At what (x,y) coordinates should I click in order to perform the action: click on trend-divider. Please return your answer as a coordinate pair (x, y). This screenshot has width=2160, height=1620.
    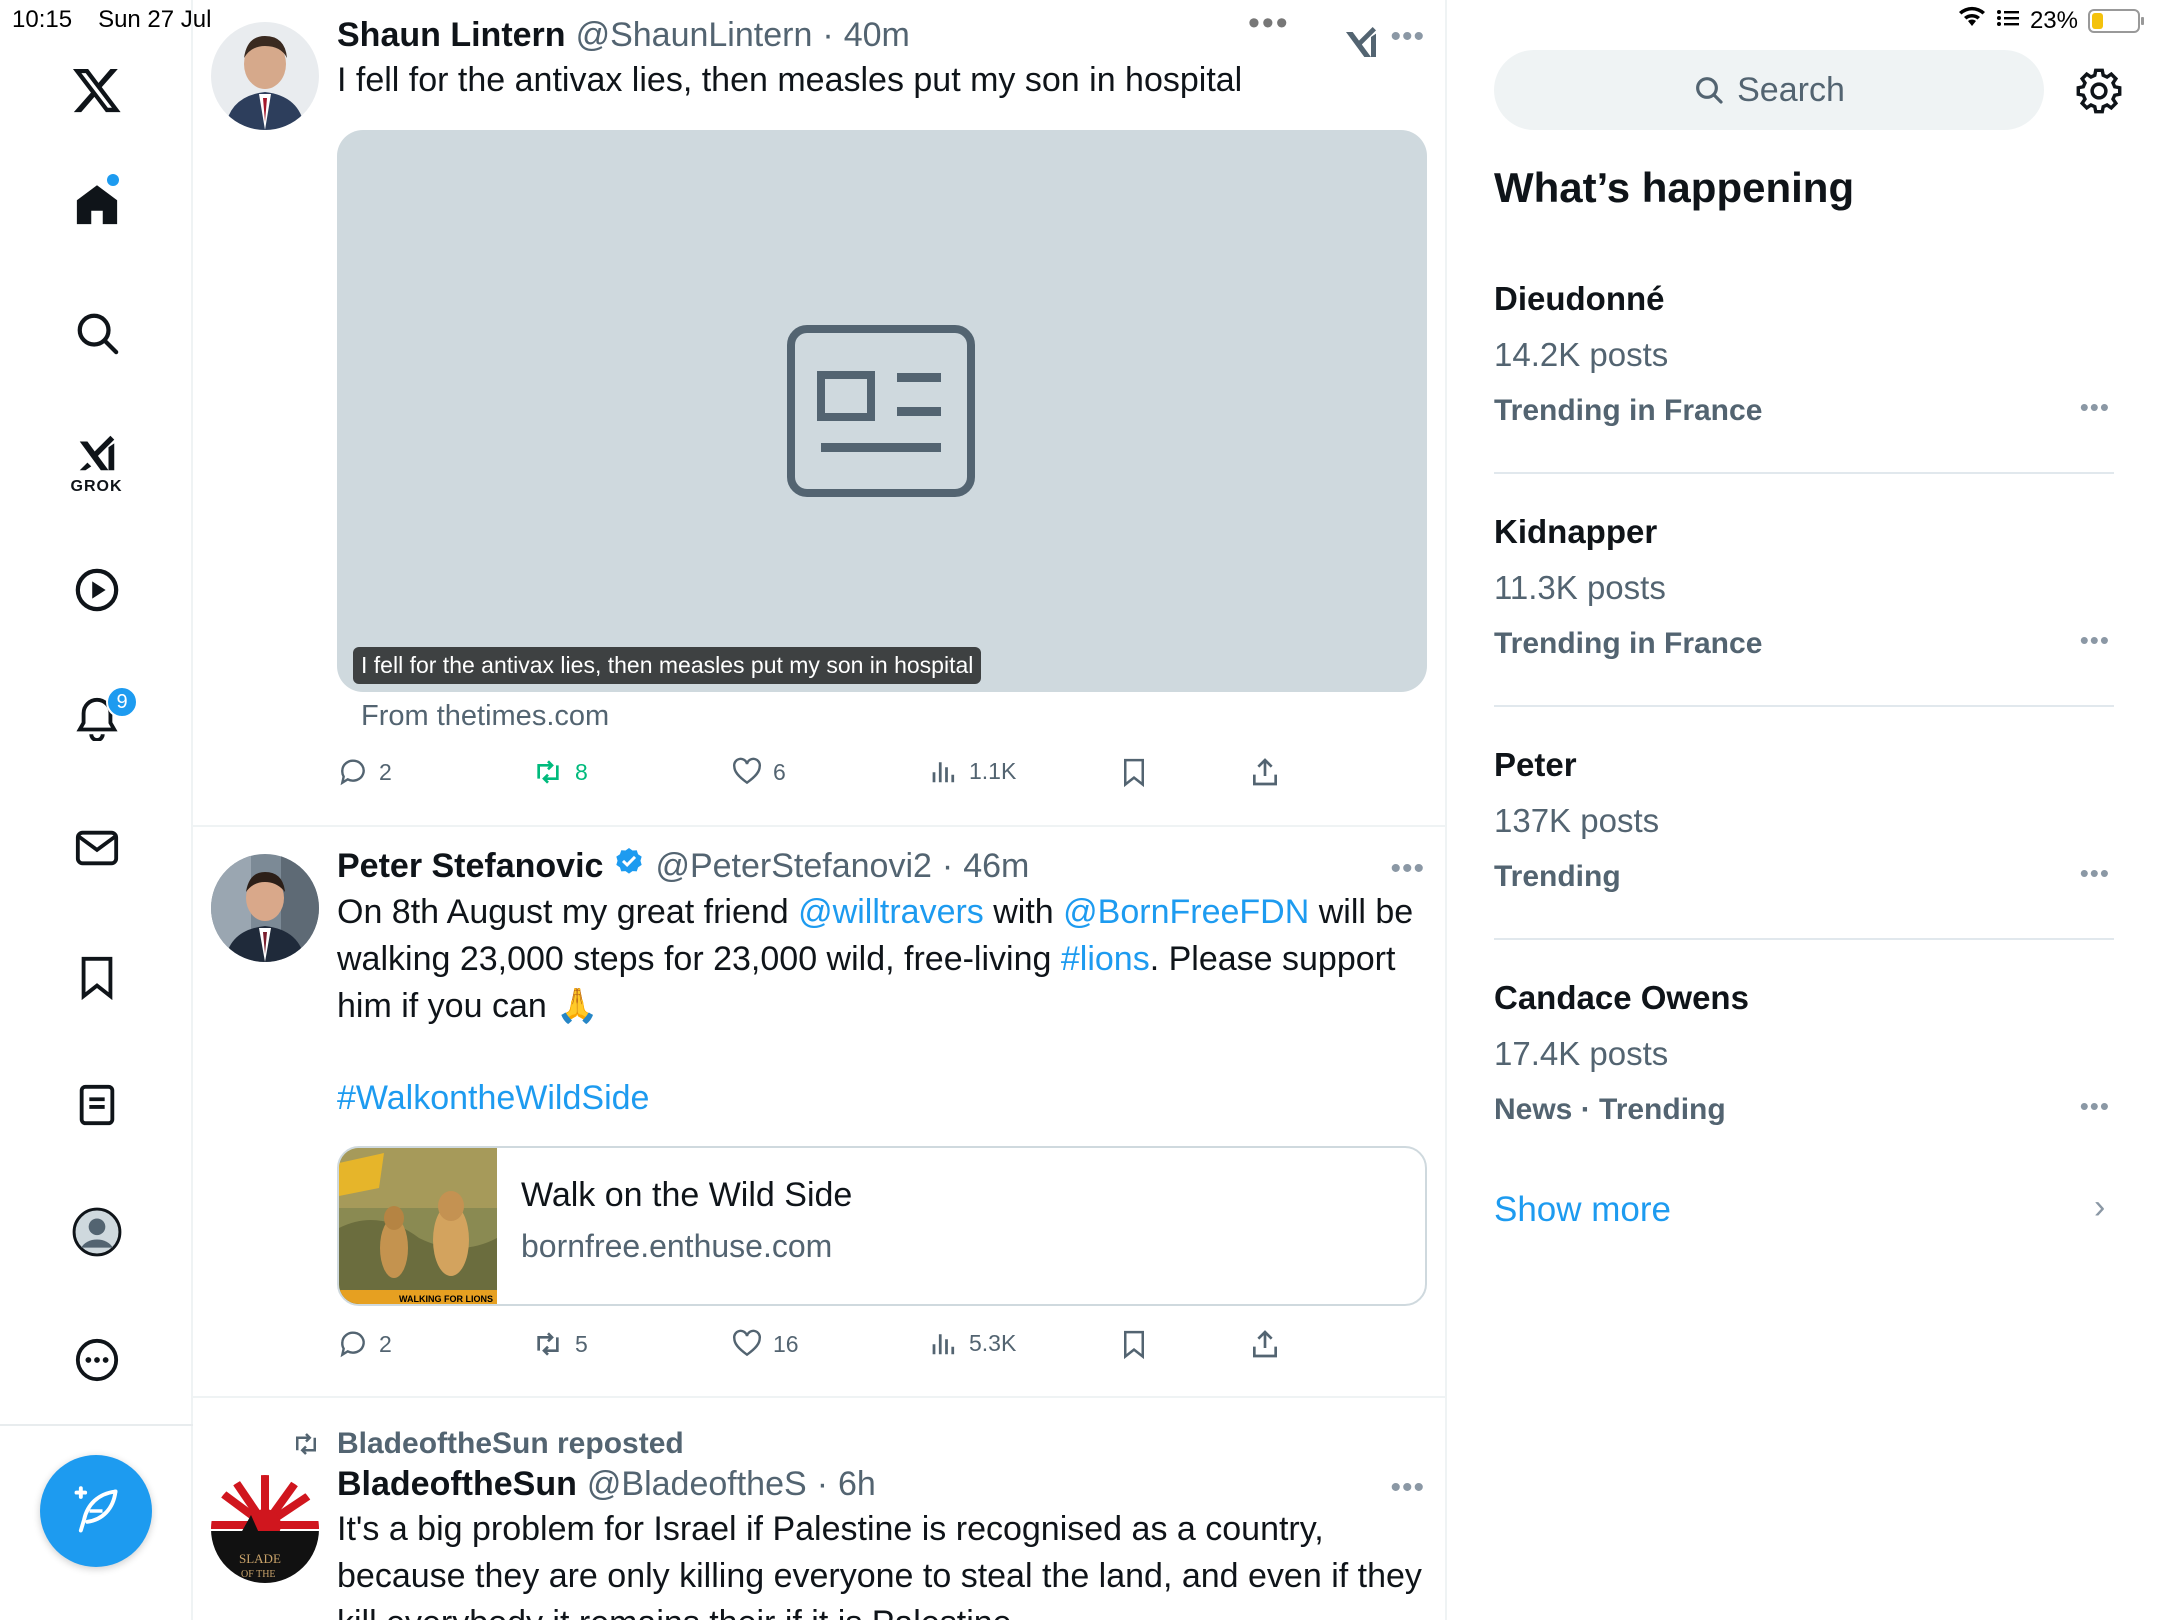
    Looking at the image, I should click on (1804, 706).